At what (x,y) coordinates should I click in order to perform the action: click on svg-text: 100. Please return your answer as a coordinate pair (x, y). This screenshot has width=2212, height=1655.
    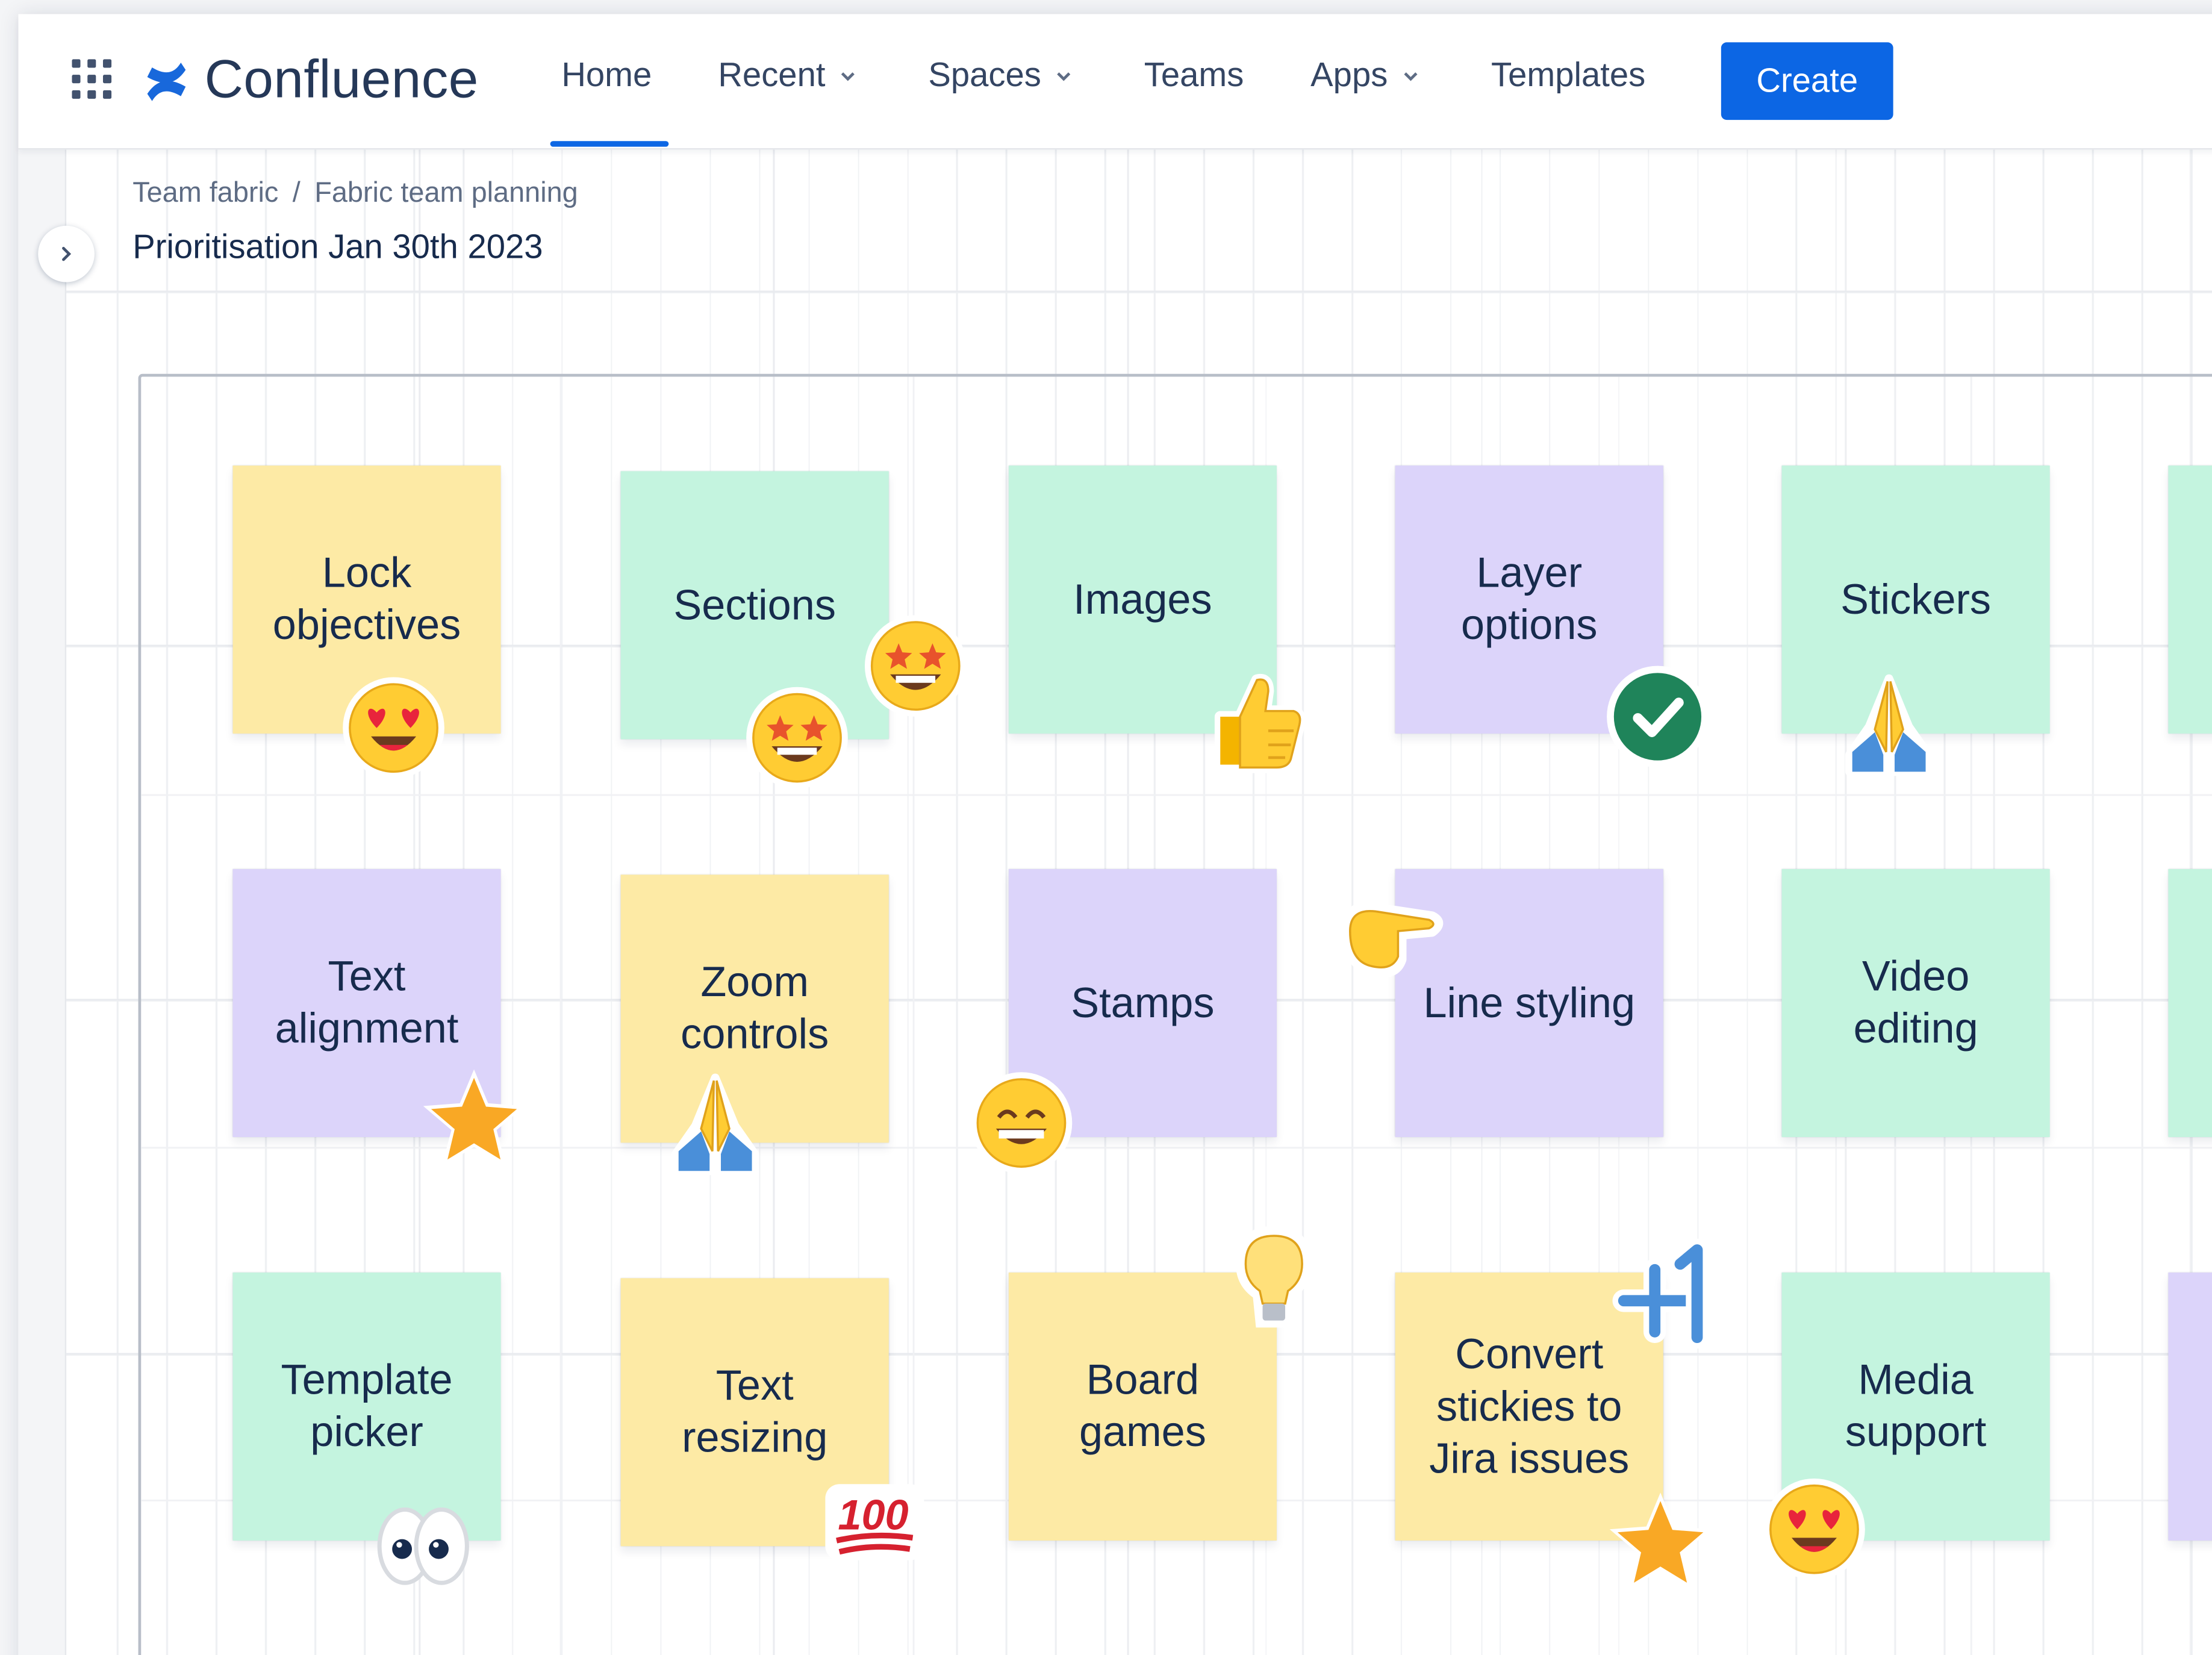
    Looking at the image, I should click on (873, 1514).